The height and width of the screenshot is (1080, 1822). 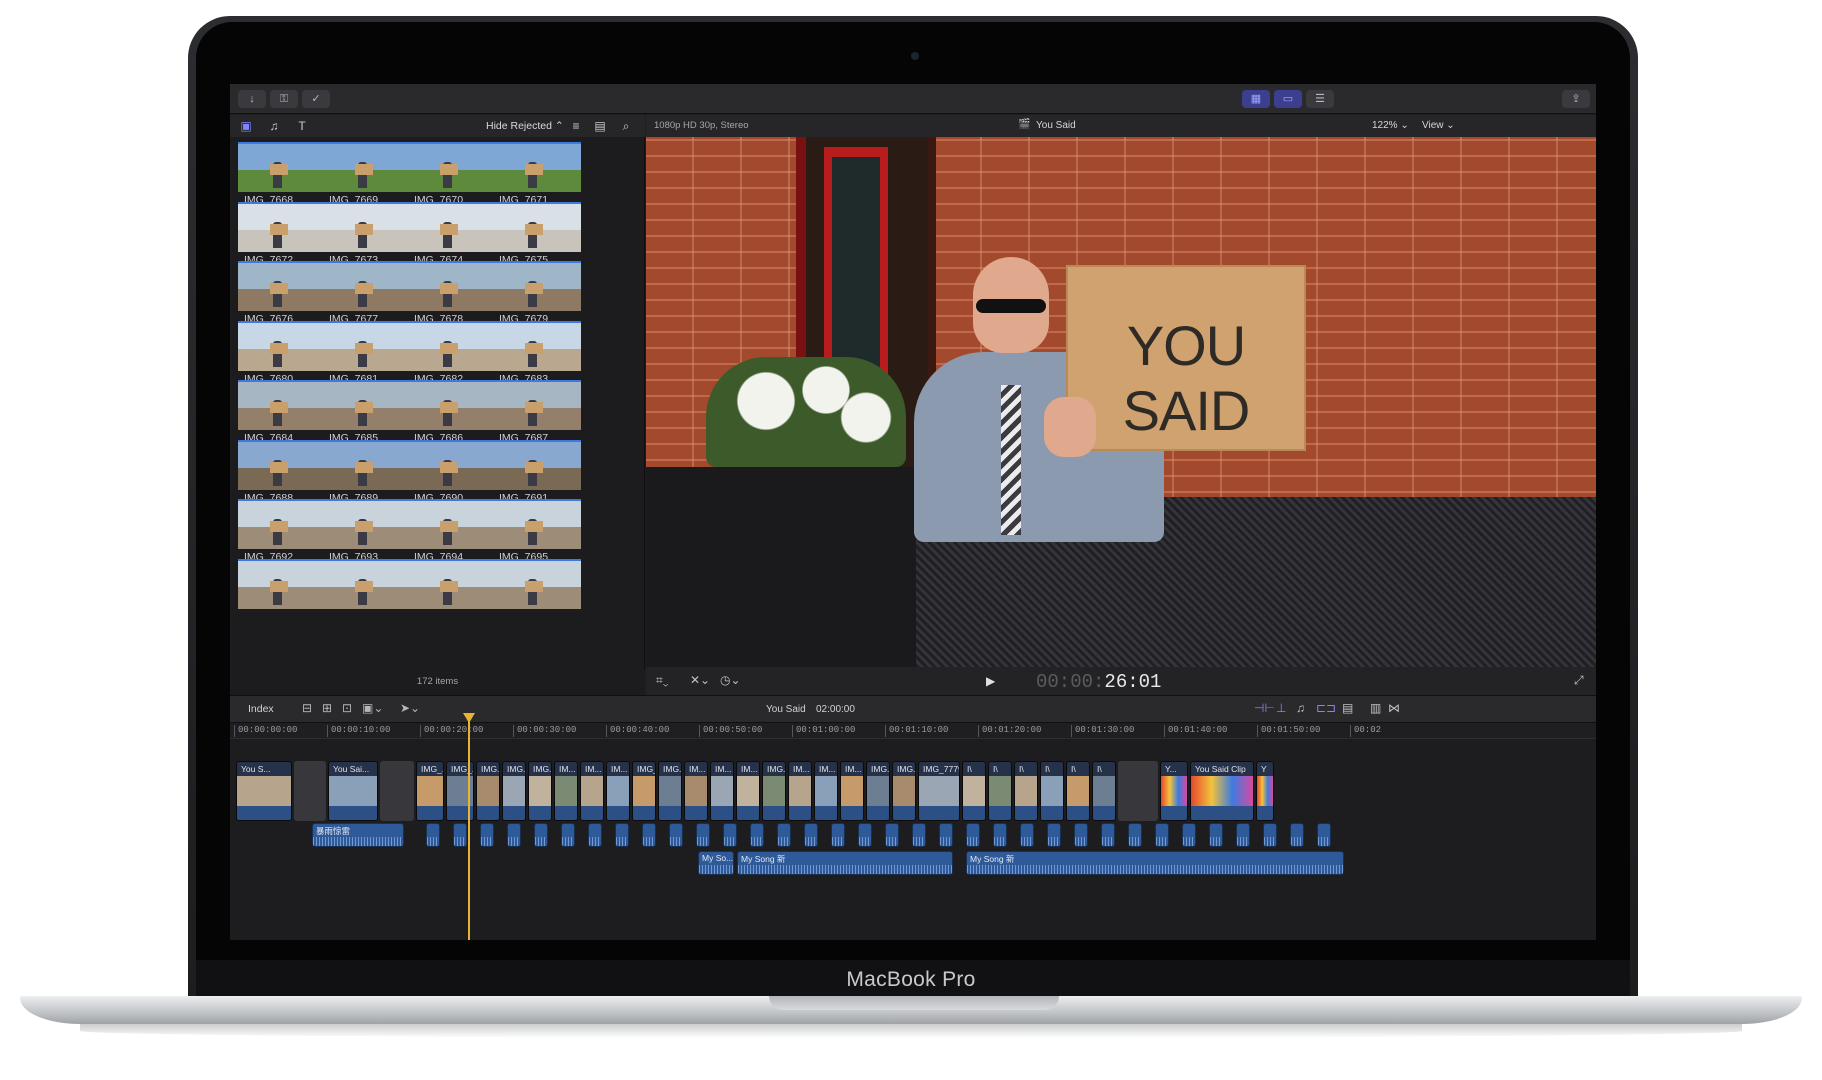 What do you see at coordinates (990, 681) in the screenshot?
I see `play-icon: ▶` at bounding box center [990, 681].